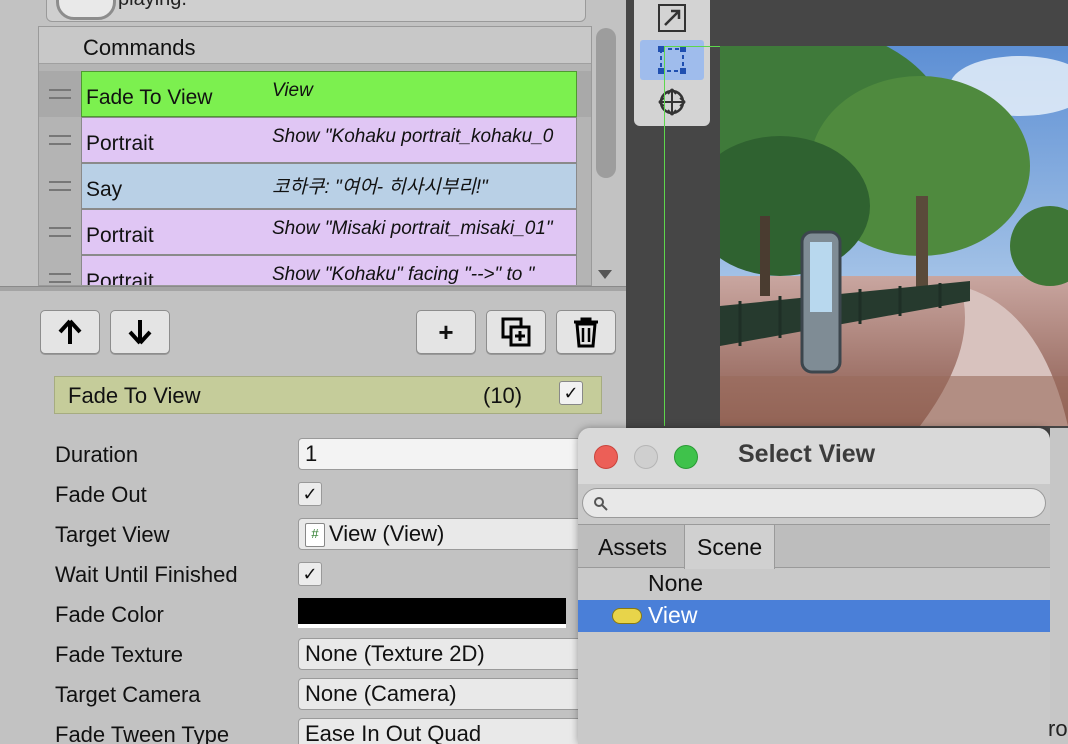 This screenshot has height=744, width=1068. Describe the element at coordinates (814, 503) in the screenshot. I see `search-input` at that location.